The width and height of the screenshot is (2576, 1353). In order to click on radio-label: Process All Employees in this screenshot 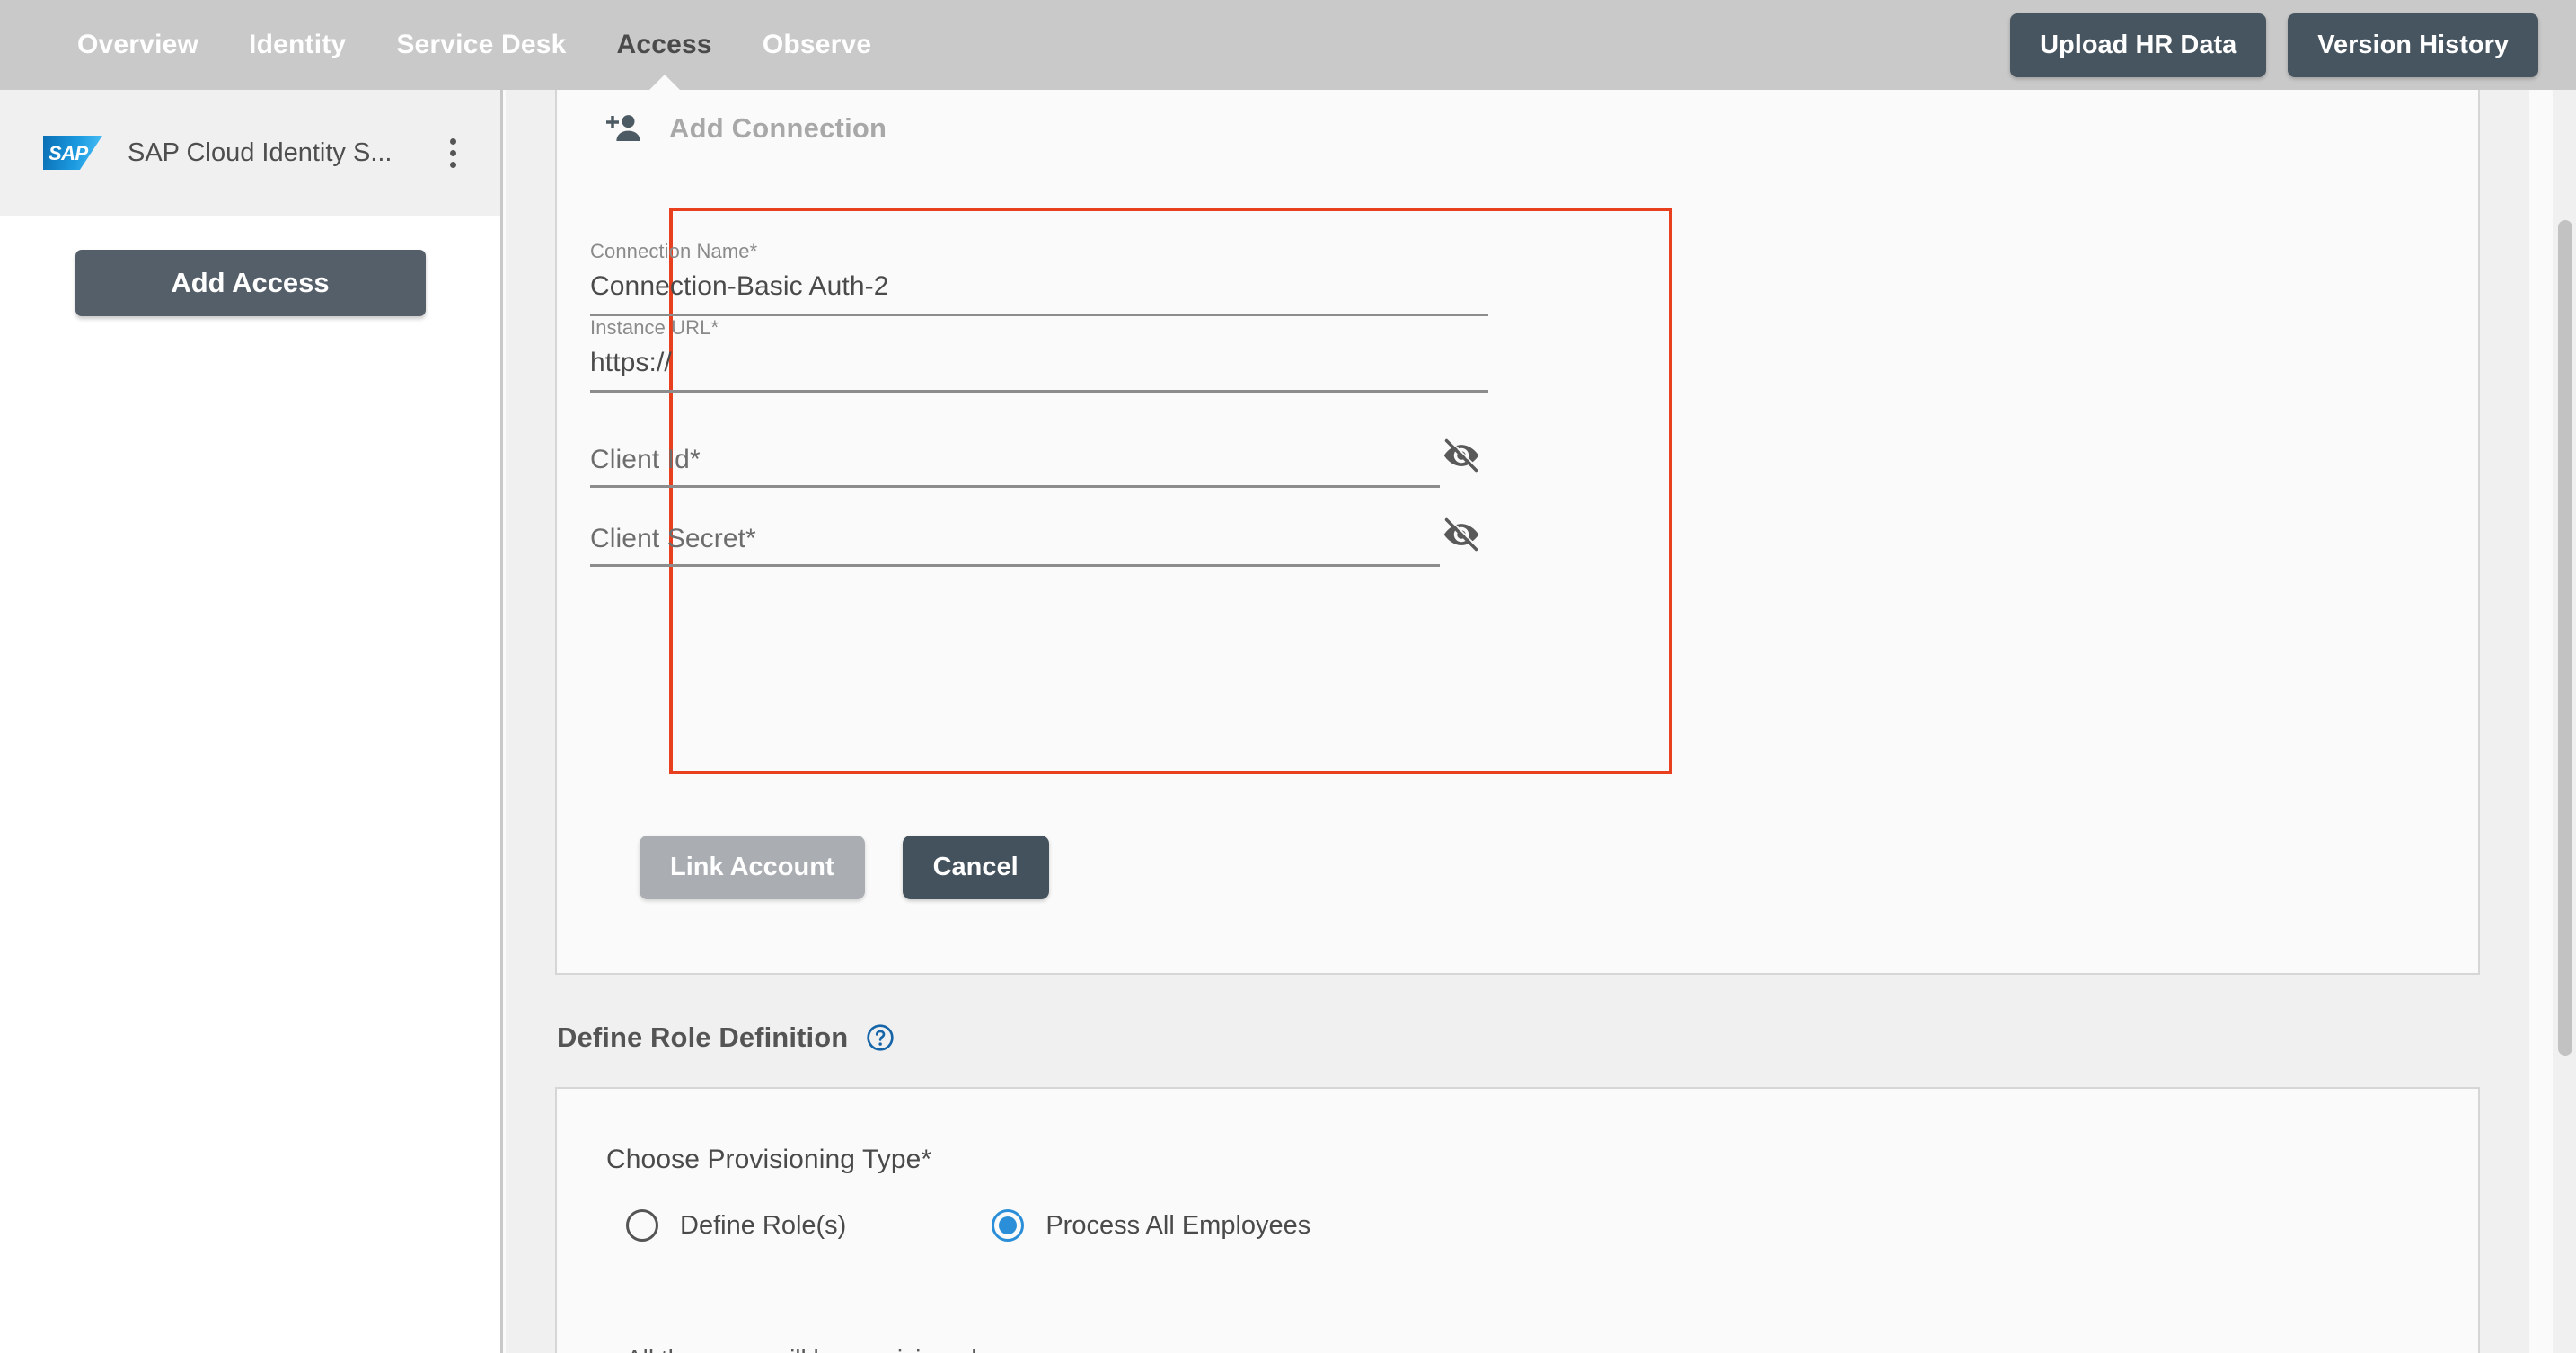, I will do `click(1178, 1225)`.